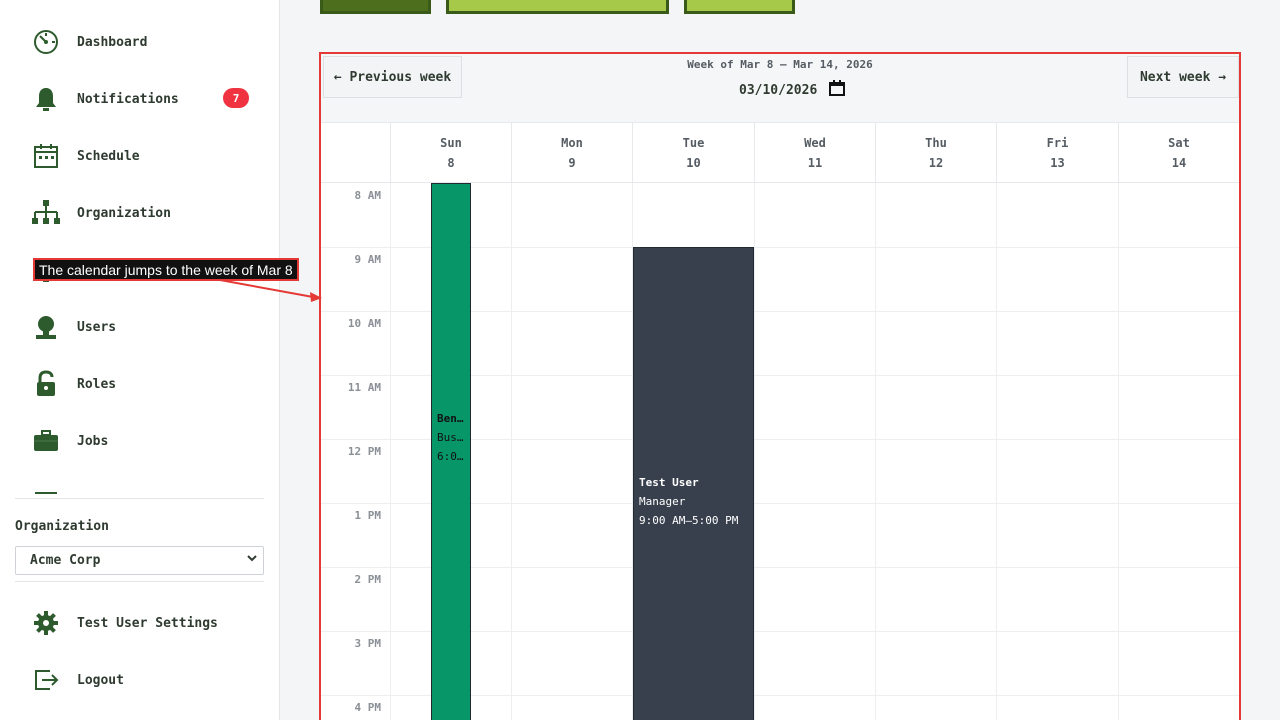 The image size is (1280, 720). Describe the element at coordinates (368, 643) in the screenshot. I see `hour-label: 3 PM` at that location.